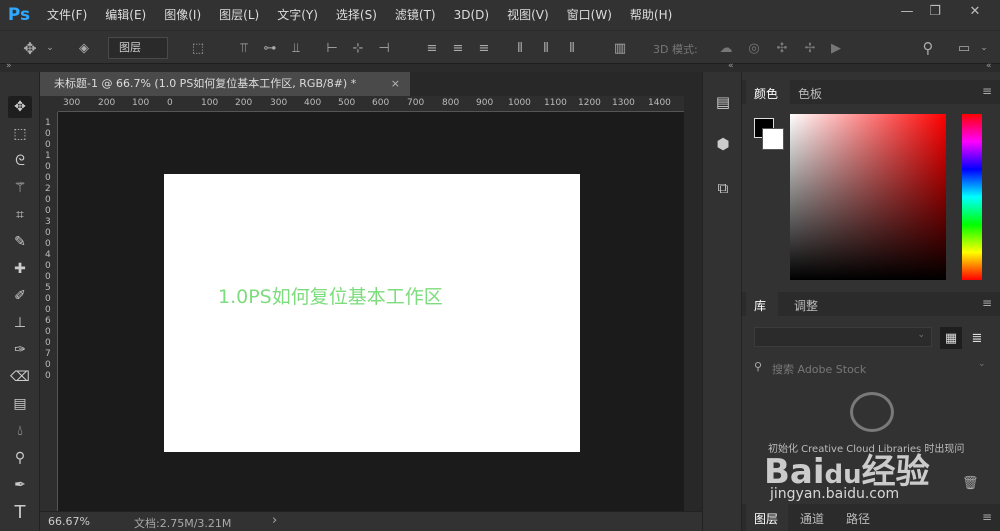 The image size is (1000, 531). I want to click on trash-icon: 🗑︎, so click(970, 483).